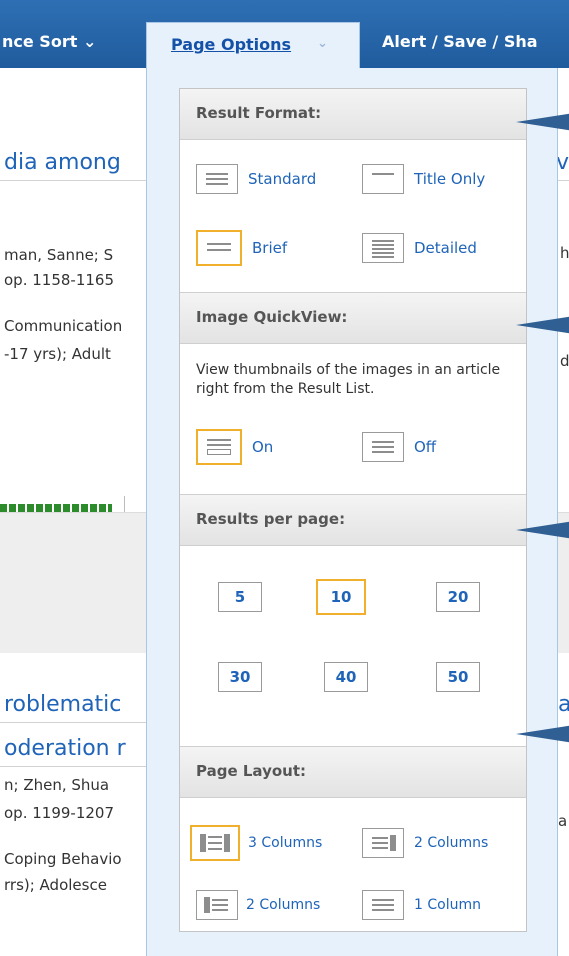 This screenshot has height=956, width=569. What do you see at coordinates (564, 361) in the screenshot?
I see `result-text-fragment: d` at bounding box center [564, 361].